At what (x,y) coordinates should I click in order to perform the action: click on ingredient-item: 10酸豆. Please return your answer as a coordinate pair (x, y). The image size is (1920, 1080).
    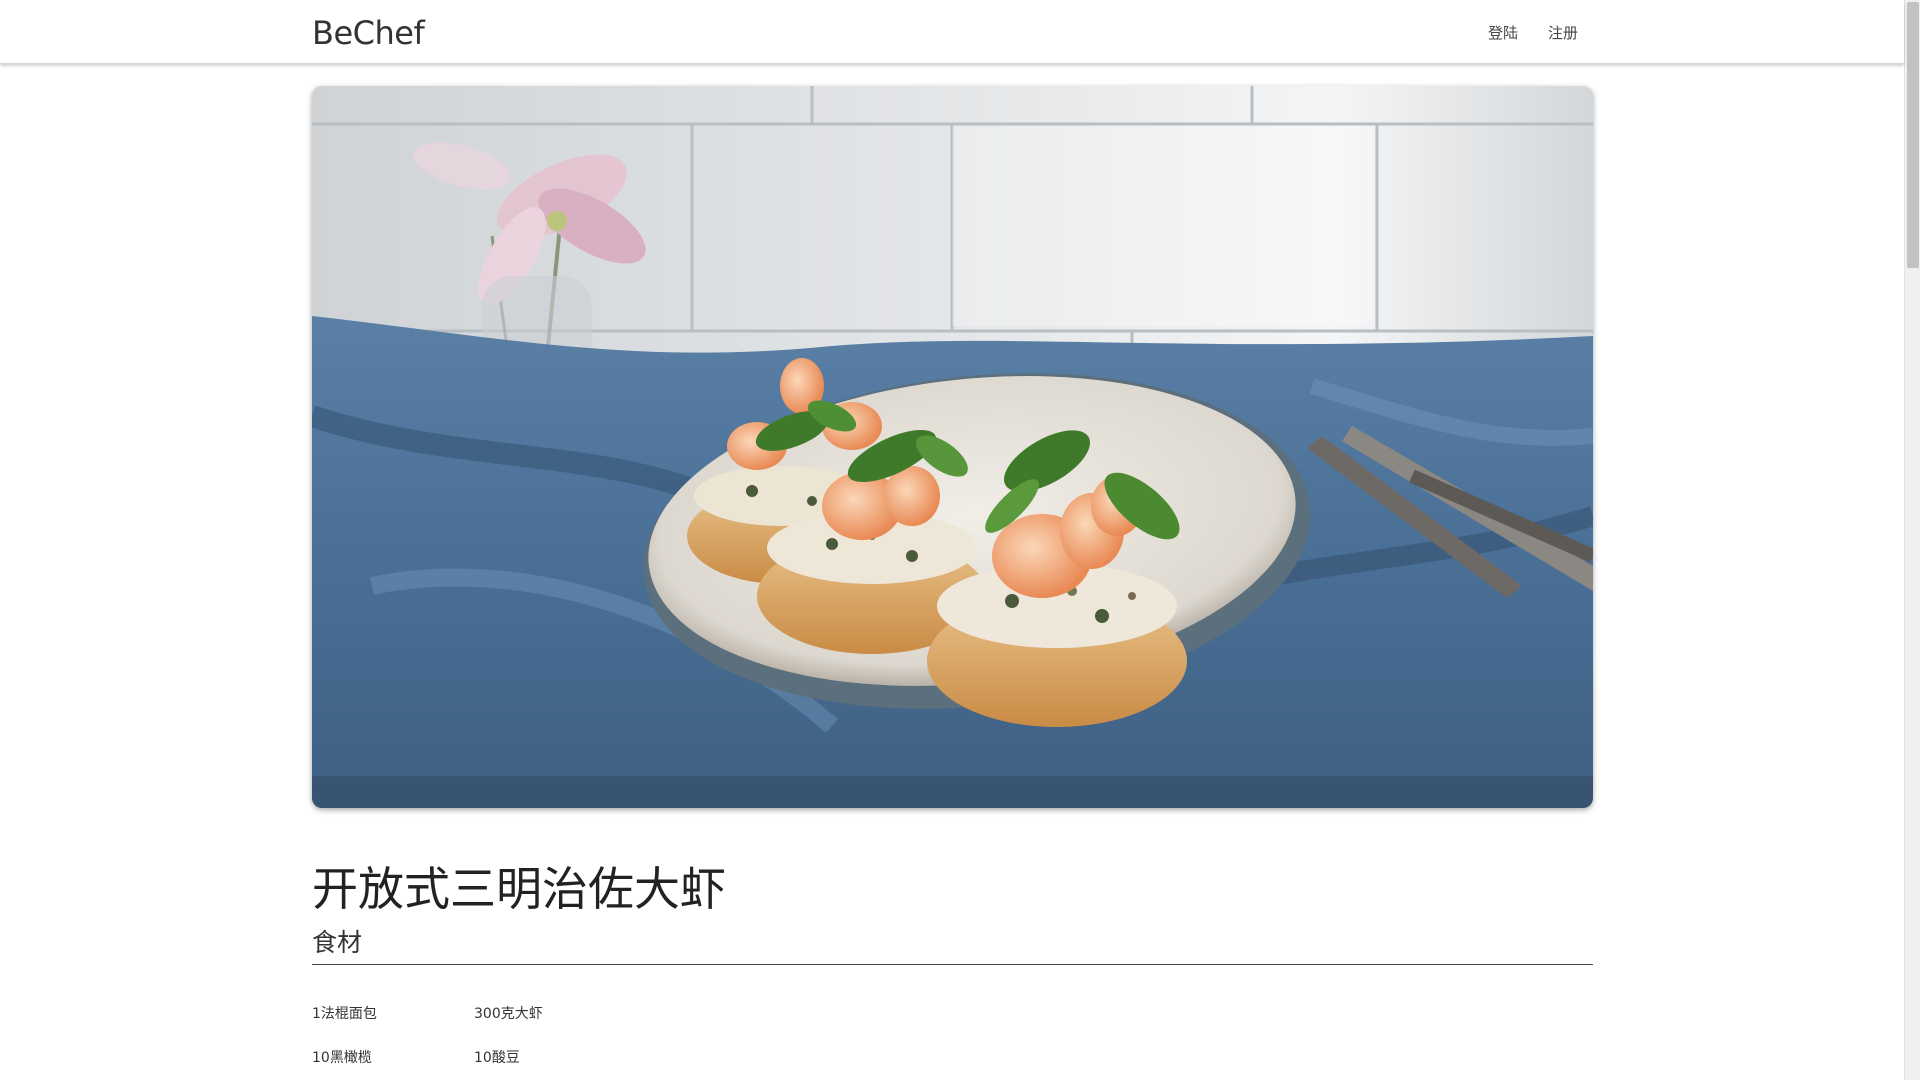
    Looking at the image, I should click on (497, 1058).